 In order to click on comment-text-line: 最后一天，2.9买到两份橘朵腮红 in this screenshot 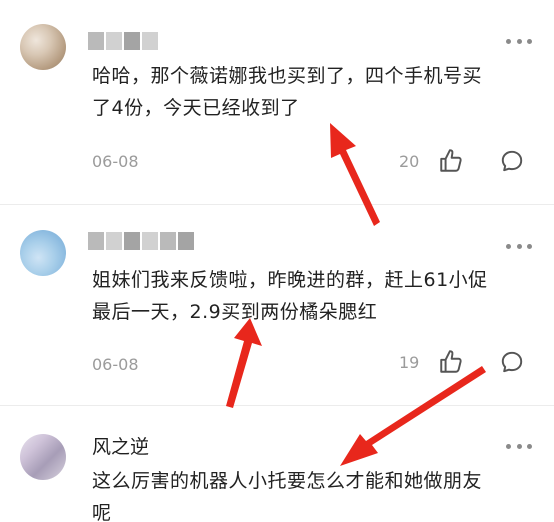, I will do `click(235, 312)`.